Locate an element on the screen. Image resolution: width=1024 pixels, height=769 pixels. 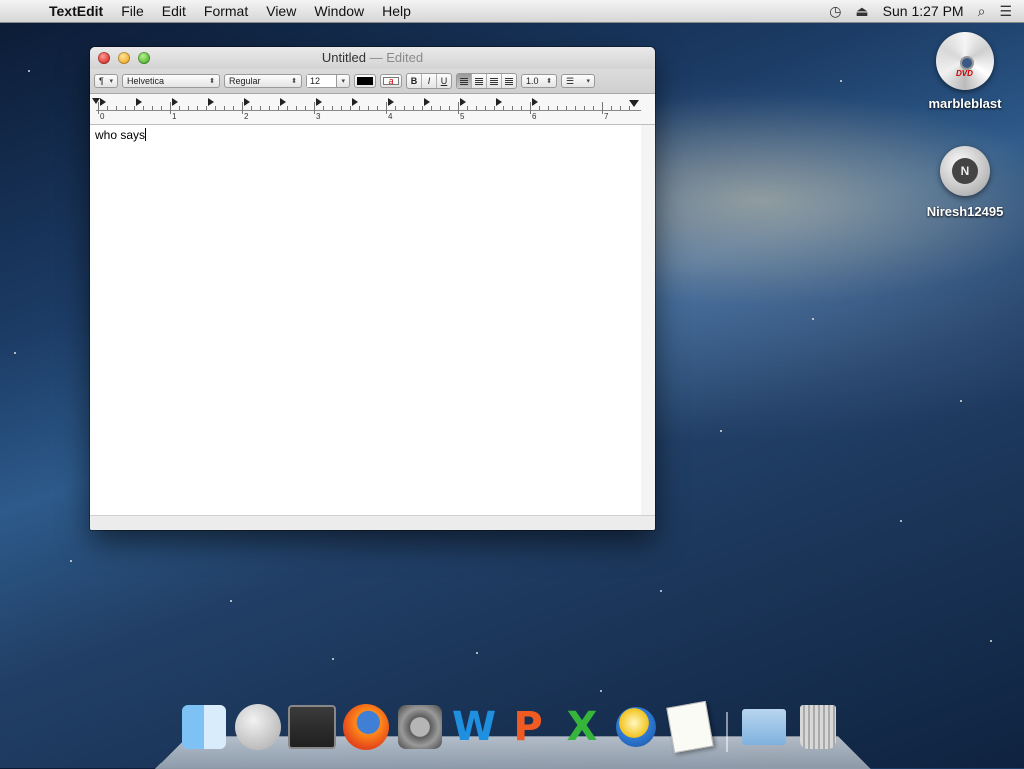
launchpad-rocket-icon is located at coordinates (258, 727).